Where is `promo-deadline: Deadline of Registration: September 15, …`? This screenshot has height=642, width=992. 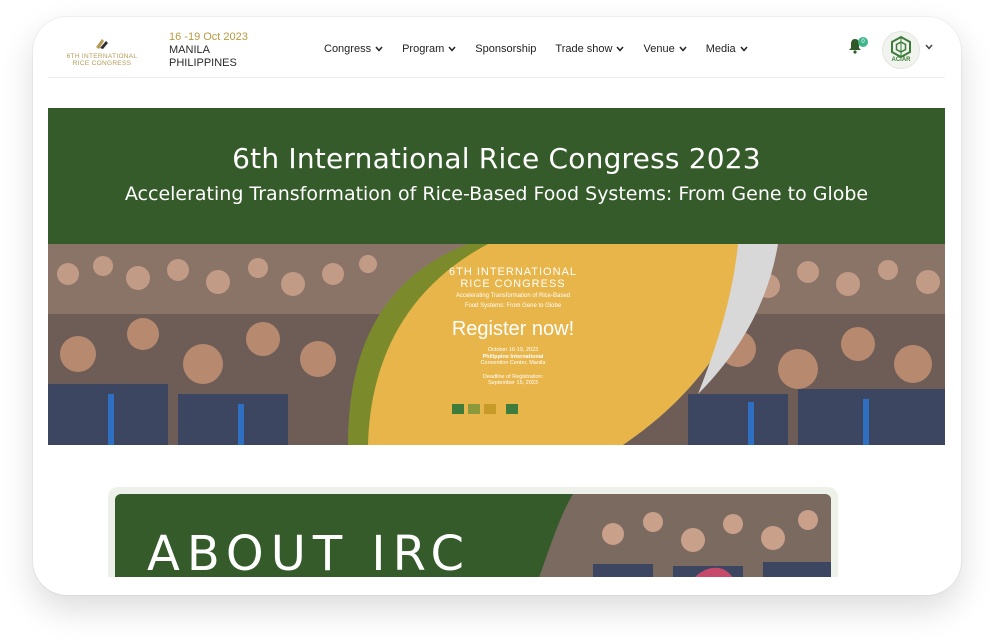
promo-deadline: Deadline of Registration: September 15, … is located at coordinates (513, 380).